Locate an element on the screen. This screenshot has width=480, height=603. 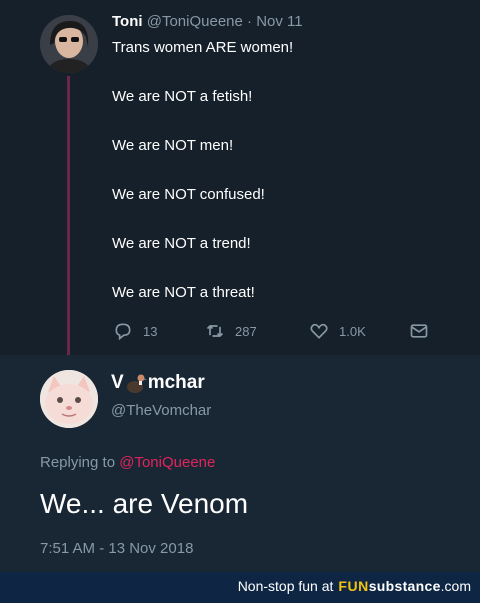
watermark-logo-com: .com is located at coordinates (455, 586).